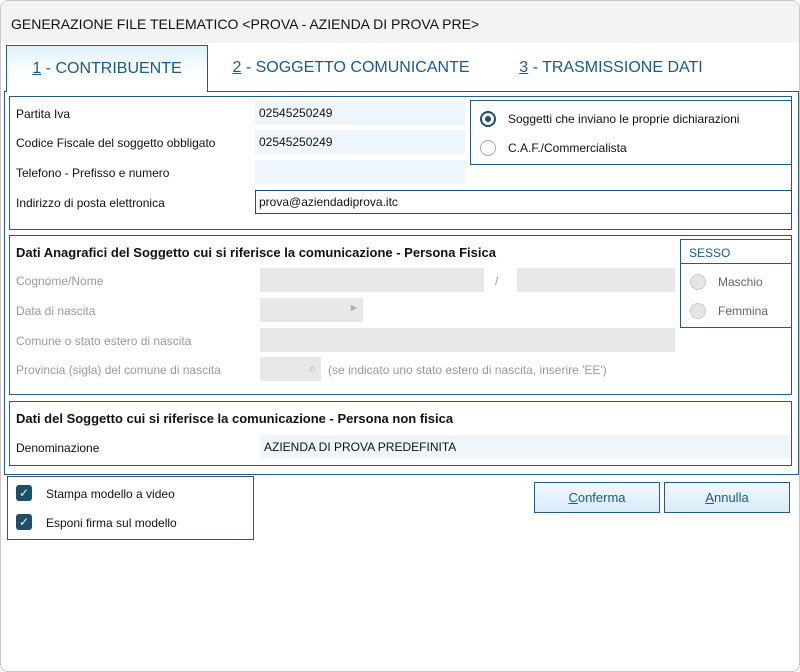 This screenshot has height=672, width=800. I want to click on sesso-label: SESSO, so click(710, 253).